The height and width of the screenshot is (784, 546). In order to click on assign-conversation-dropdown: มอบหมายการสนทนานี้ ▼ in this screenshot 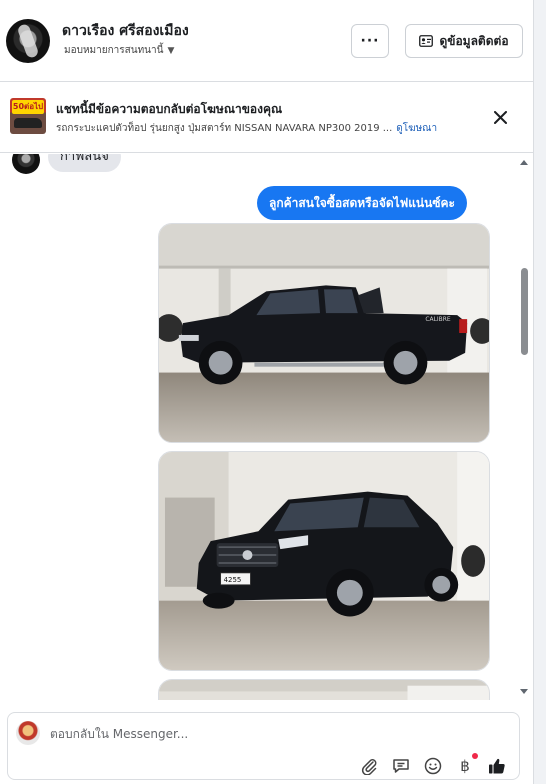, I will do `click(119, 50)`.